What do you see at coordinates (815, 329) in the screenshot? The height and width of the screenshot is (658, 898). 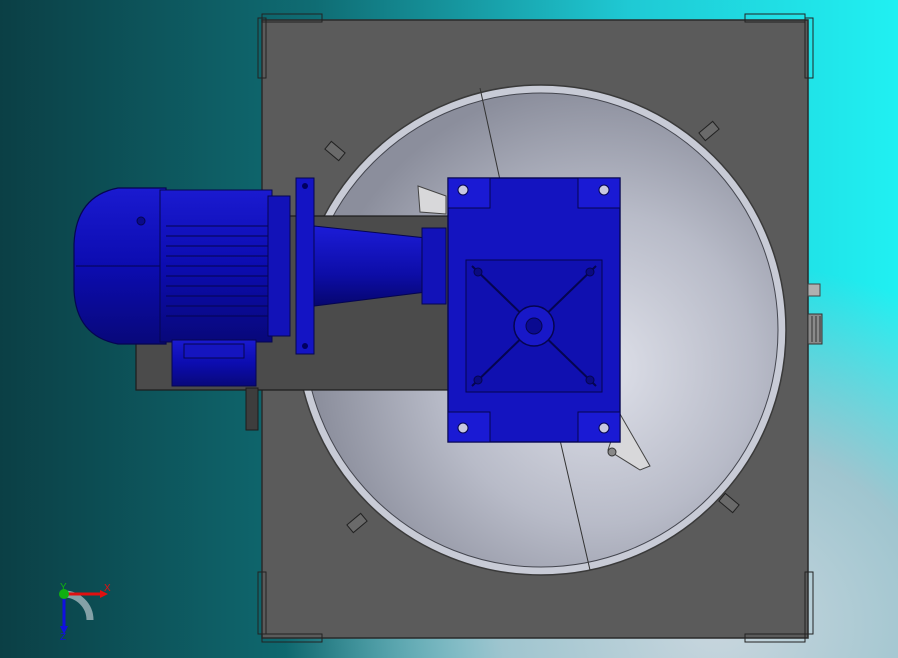 I see `side-fitting-gear` at bounding box center [815, 329].